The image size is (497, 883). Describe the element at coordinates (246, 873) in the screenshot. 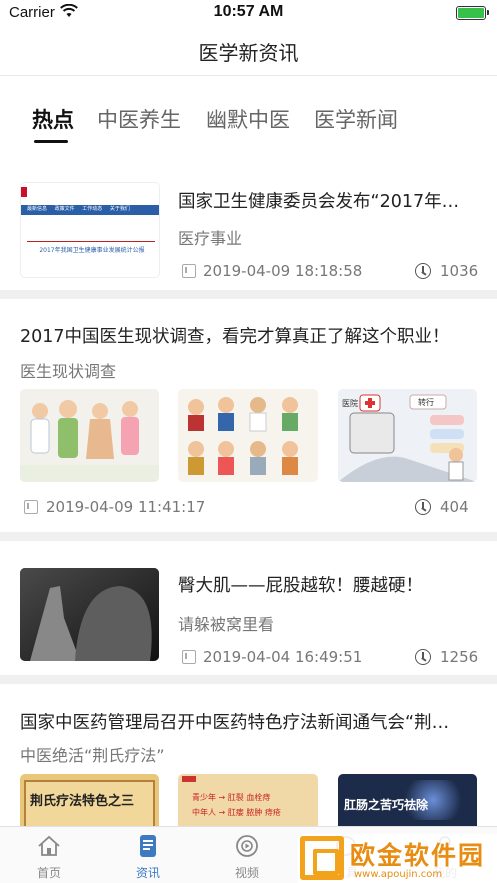

I see `tabbar-label: 视频` at that location.